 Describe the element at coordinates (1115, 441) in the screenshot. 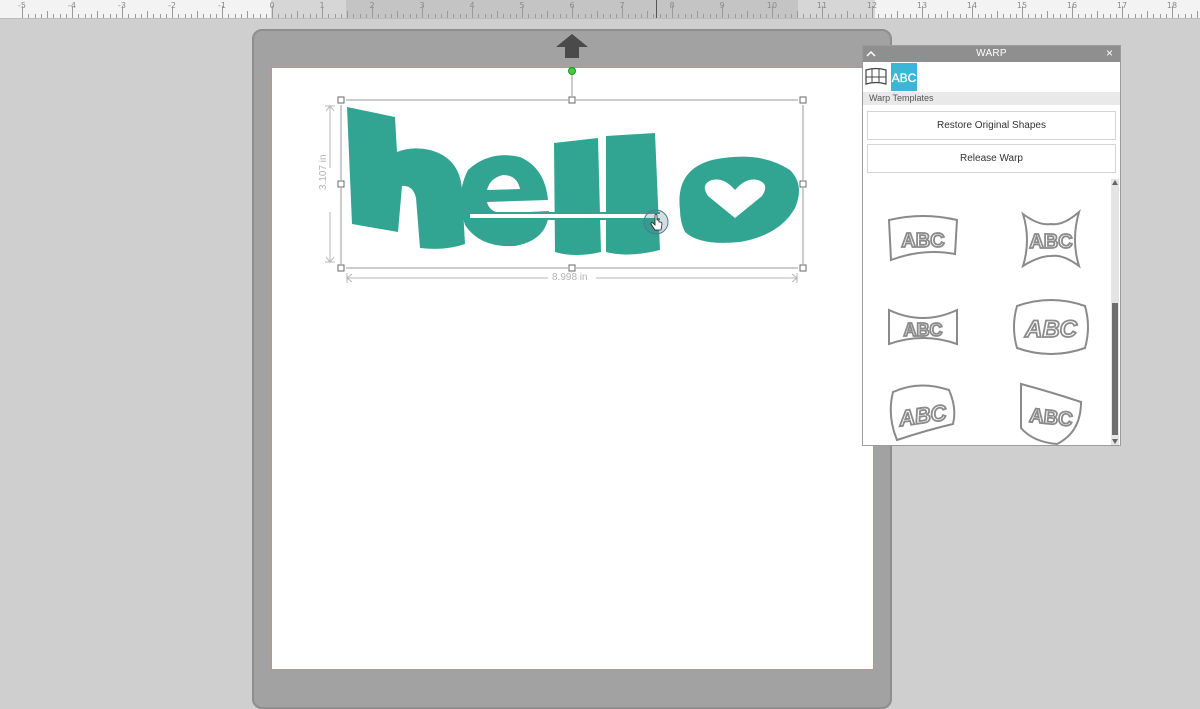

I see `scroll-down-icon` at that location.